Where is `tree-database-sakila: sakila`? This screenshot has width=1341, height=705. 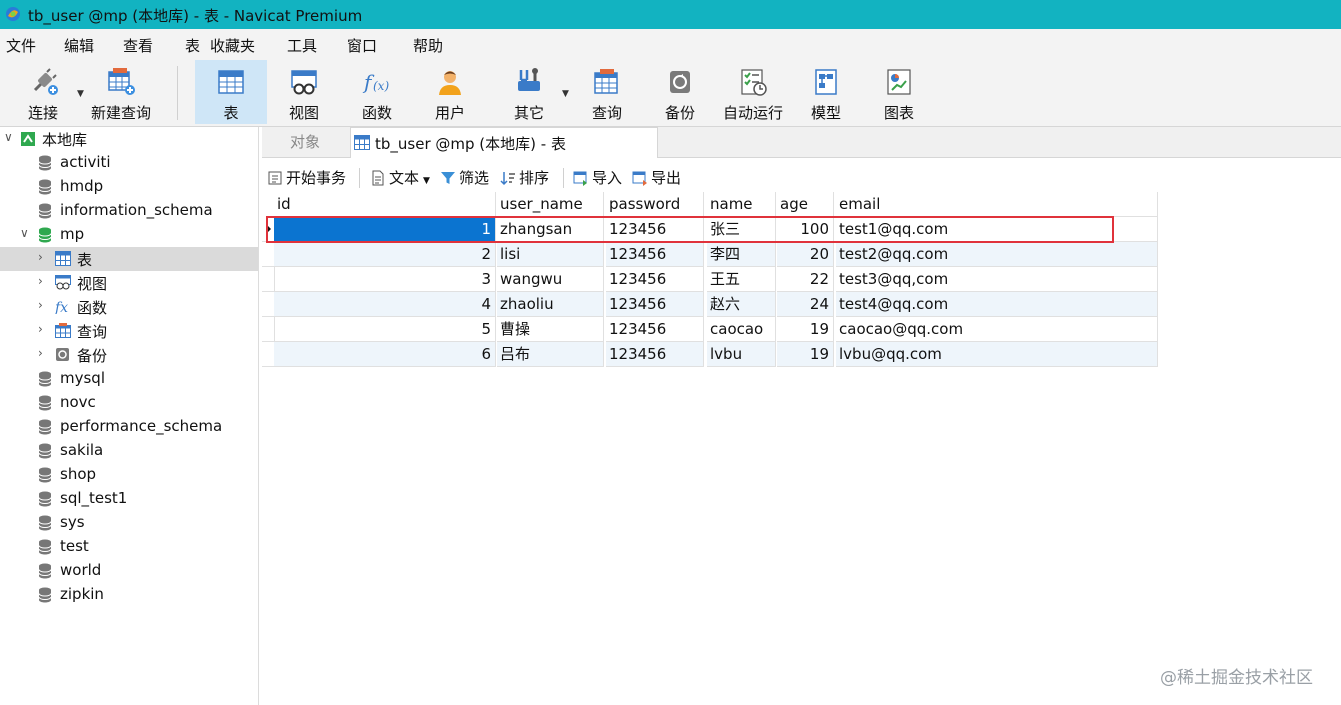
tree-database-sakila: sakila is located at coordinates (129, 451).